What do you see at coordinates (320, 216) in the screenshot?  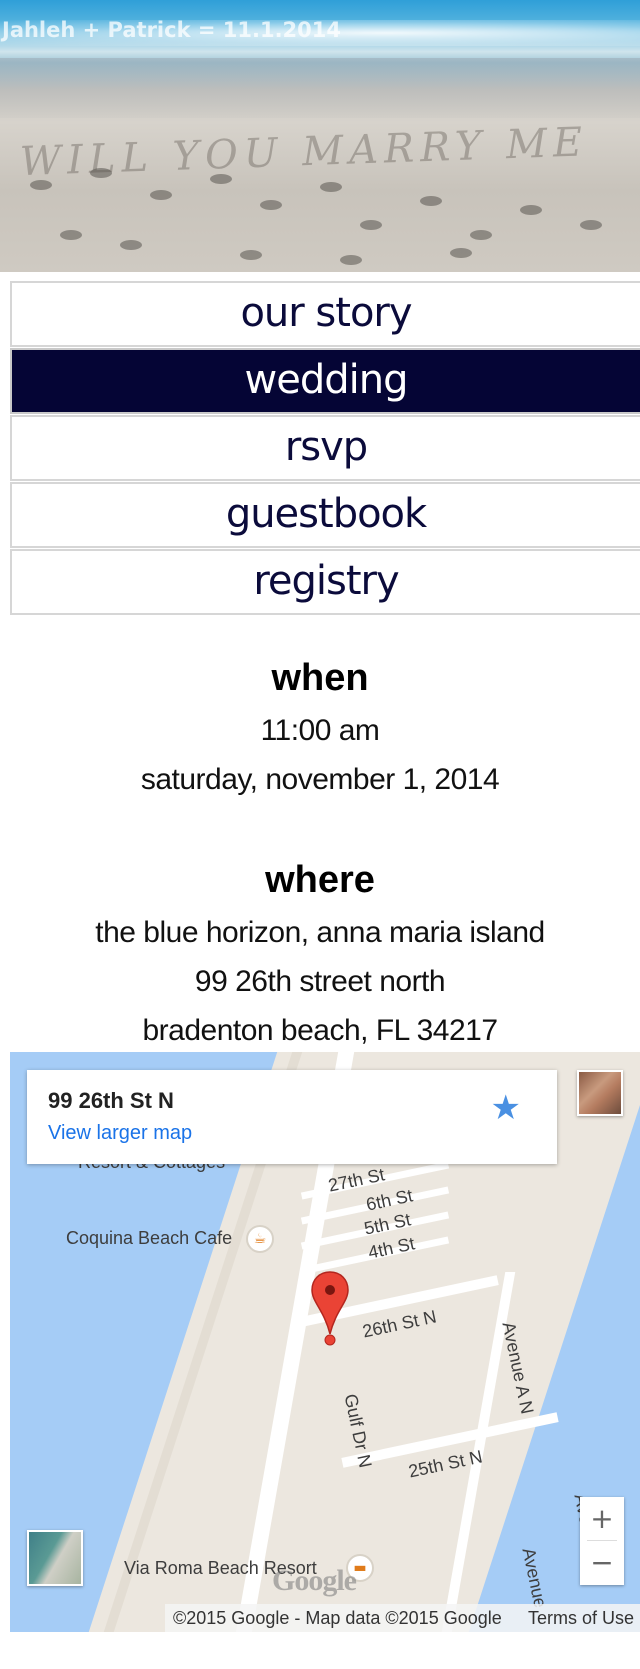 I see `footprints` at bounding box center [320, 216].